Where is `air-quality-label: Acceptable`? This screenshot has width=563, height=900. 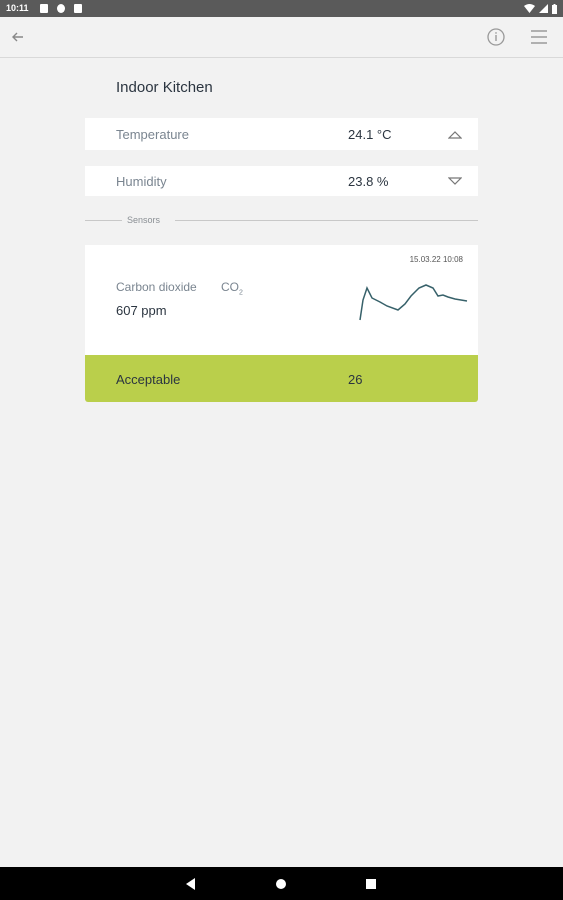
air-quality-label: Acceptable is located at coordinates (148, 379).